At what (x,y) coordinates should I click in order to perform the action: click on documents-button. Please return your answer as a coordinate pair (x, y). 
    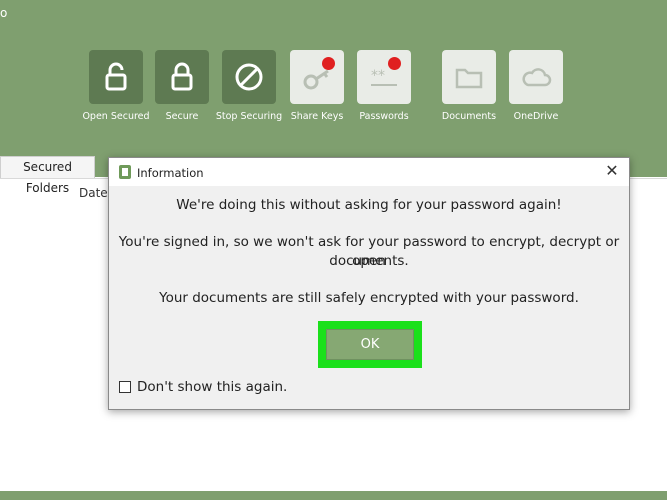
    Looking at the image, I should click on (469, 77).